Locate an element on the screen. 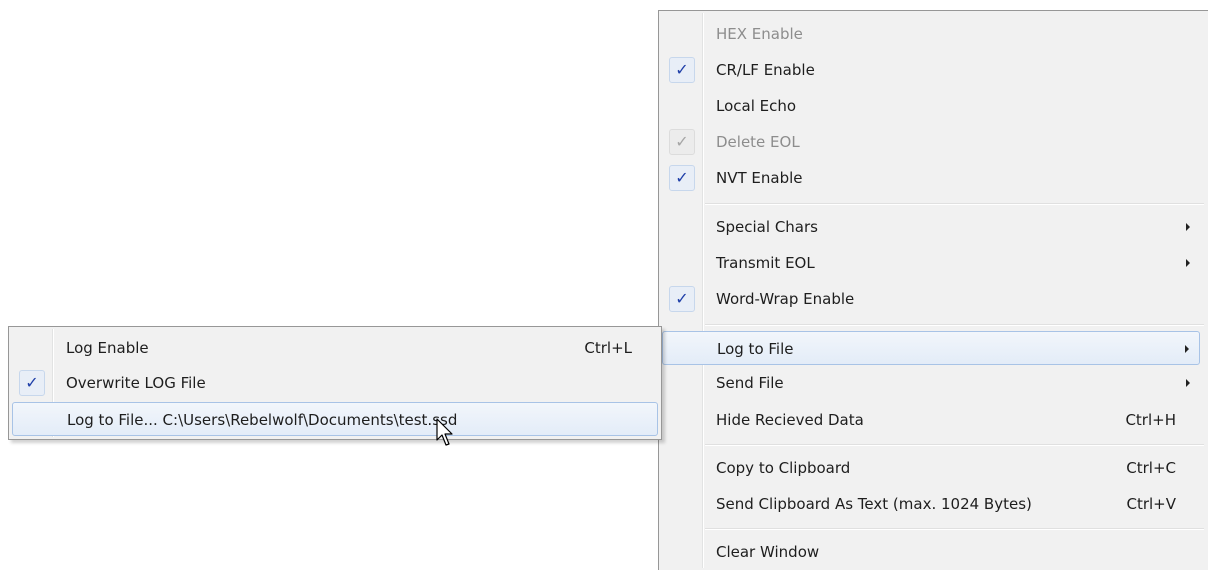 The image size is (1208, 570). menu-item-label: Copy to Clipboard is located at coordinates (783, 468).